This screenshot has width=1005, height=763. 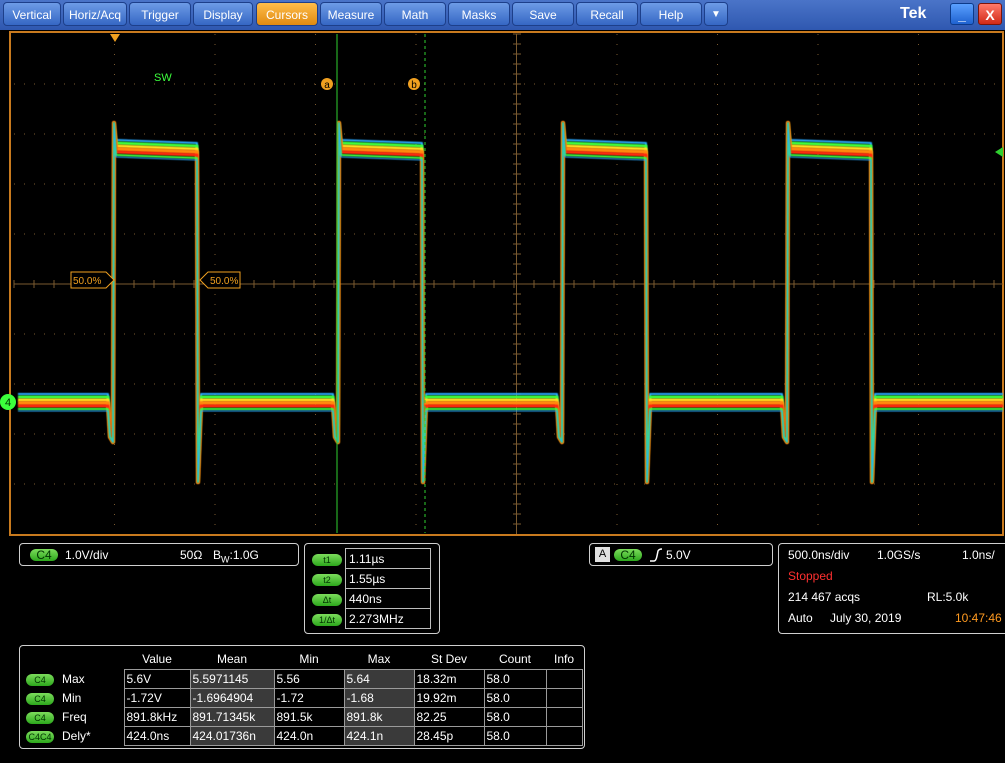 What do you see at coordinates (628, 555) in the screenshot?
I see `trigger-source-badge: C4` at bounding box center [628, 555].